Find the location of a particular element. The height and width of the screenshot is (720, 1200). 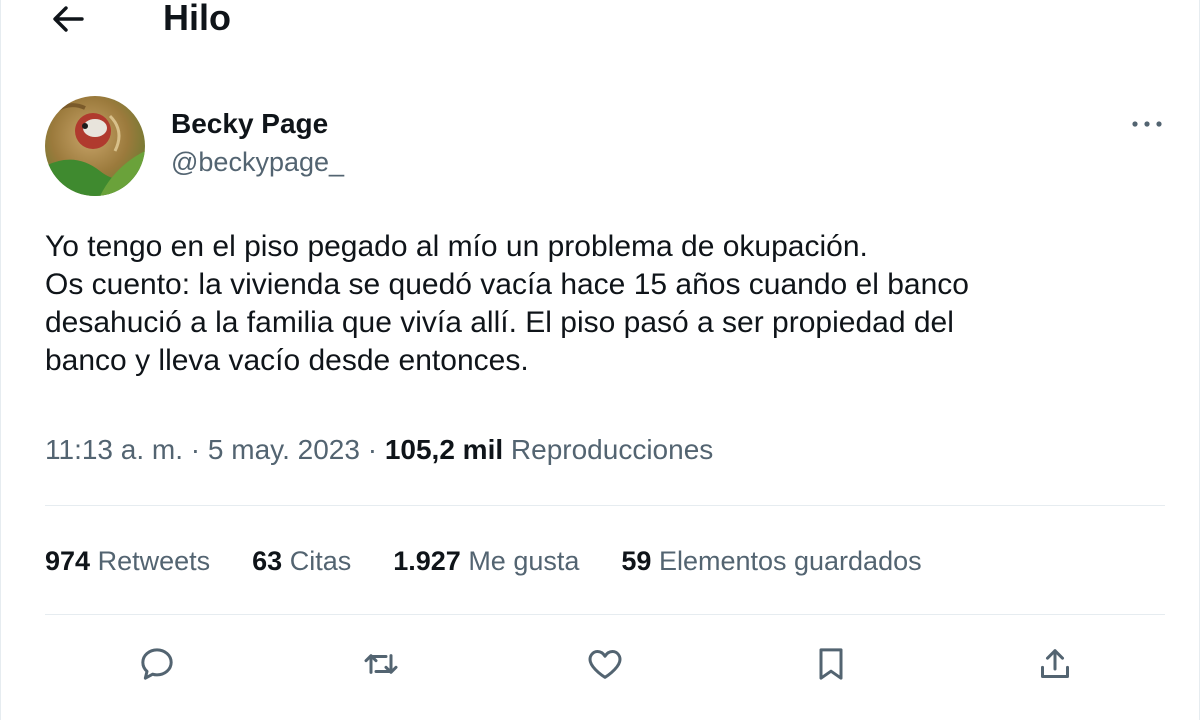

stat-label: Retweets is located at coordinates (154, 561).